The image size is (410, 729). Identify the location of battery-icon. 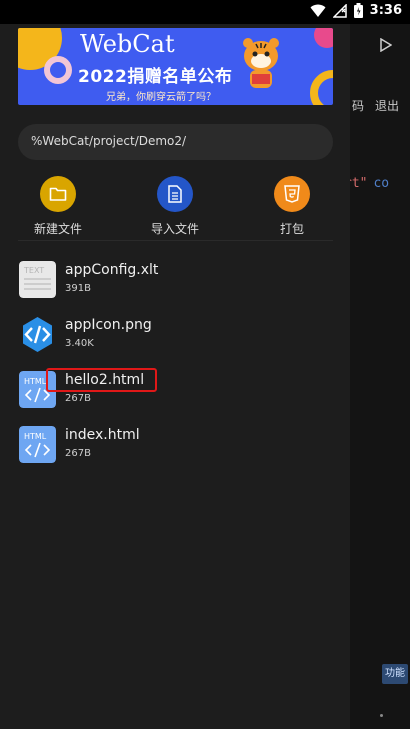
(358, 10).